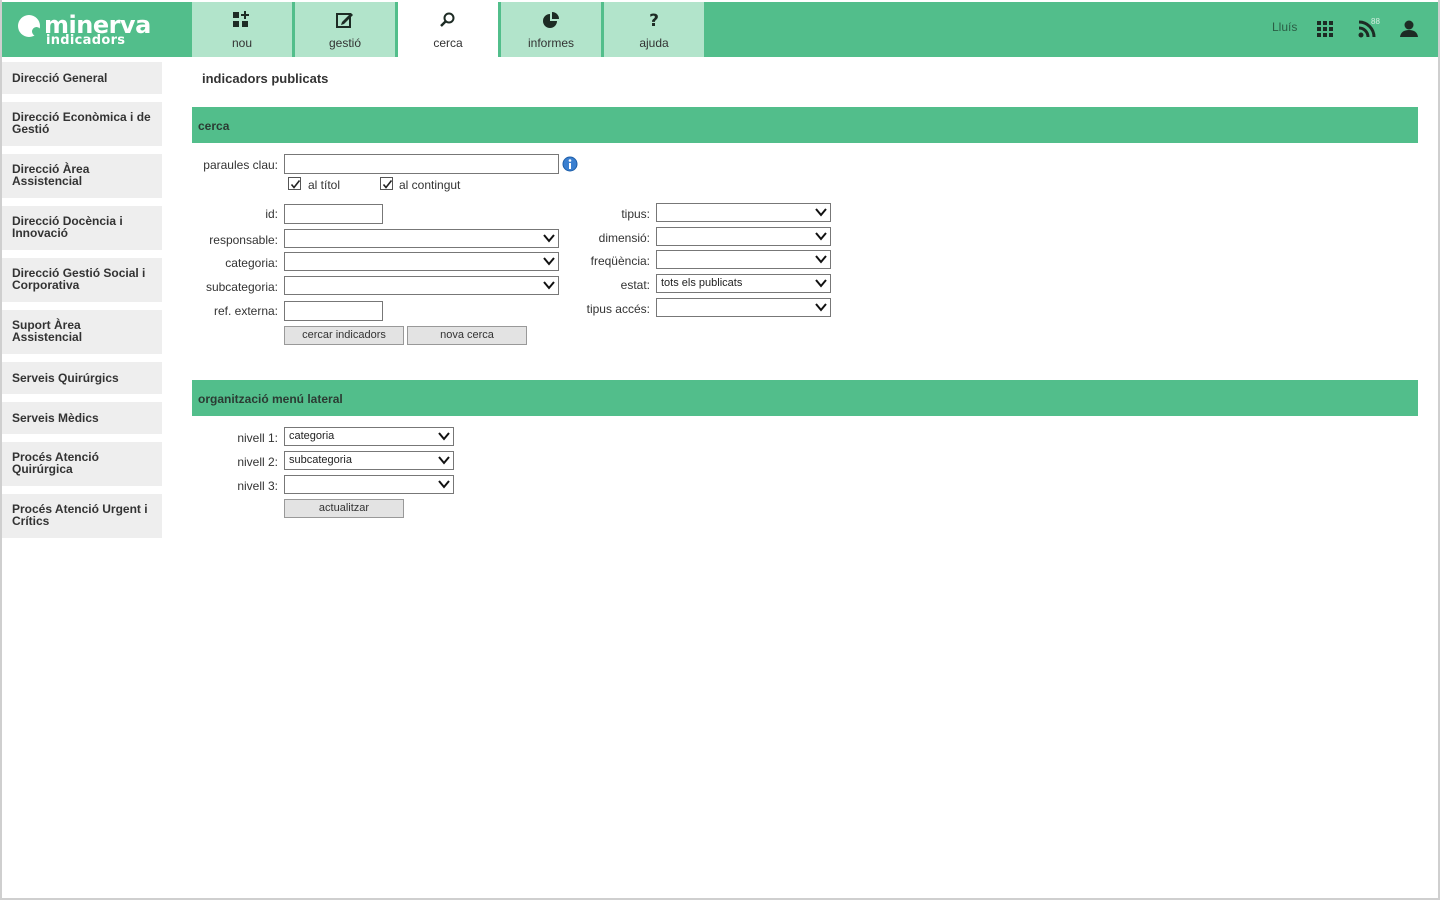 The height and width of the screenshot is (900, 1440). Describe the element at coordinates (344, 335) in the screenshot. I see `search-indicators-button: cercar indicadors` at that location.